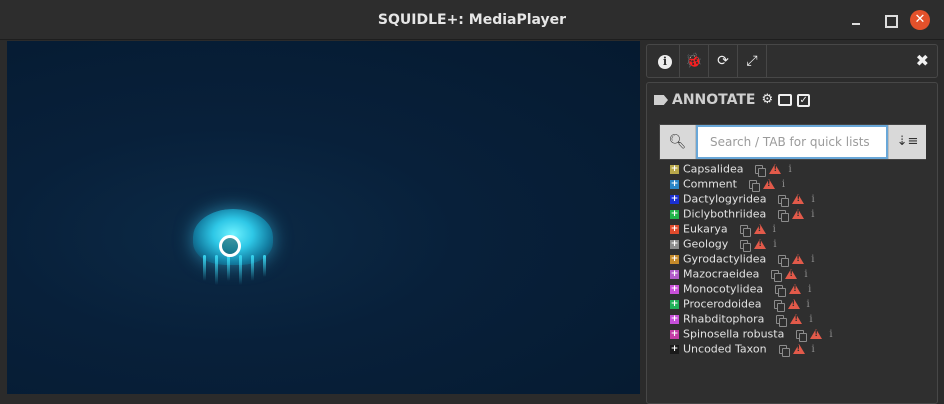 The image size is (944, 404). What do you see at coordinates (723, 289) in the screenshot?
I see `label-name: Monocotylidea` at bounding box center [723, 289].